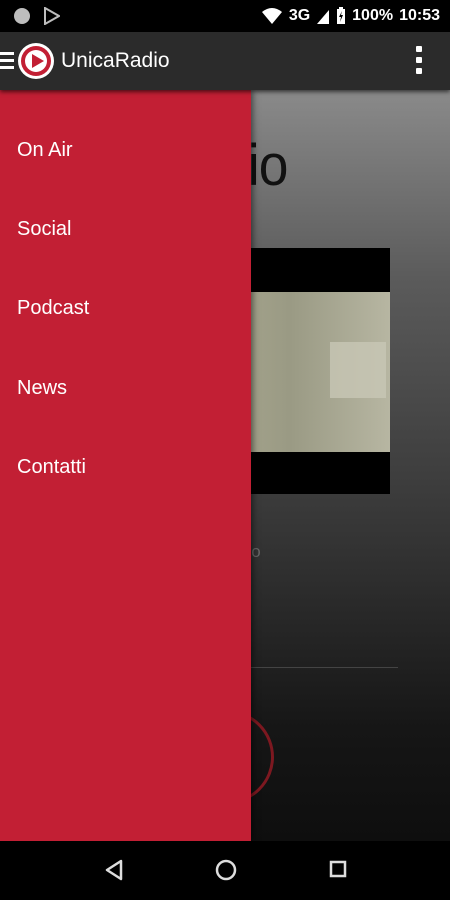 The image size is (450, 900). Describe the element at coordinates (419, 15) in the screenshot. I see `clock: 10:53` at that location.